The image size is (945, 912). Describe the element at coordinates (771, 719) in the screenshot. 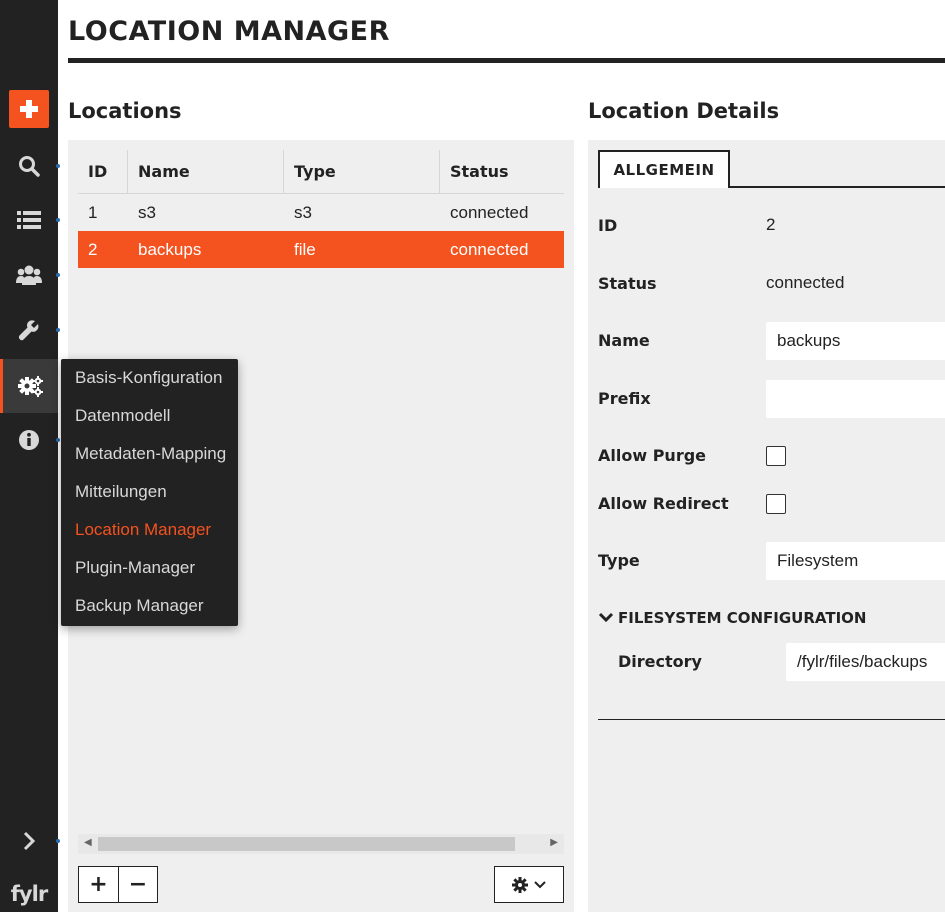

I see `section-divider` at that location.